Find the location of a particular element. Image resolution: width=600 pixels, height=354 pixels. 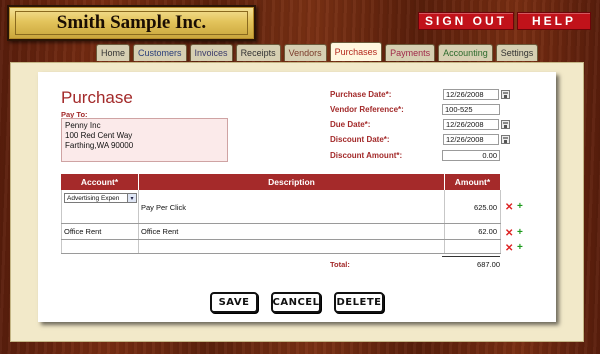

table-header: Account* Description Amount* is located at coordinates (281, 182).